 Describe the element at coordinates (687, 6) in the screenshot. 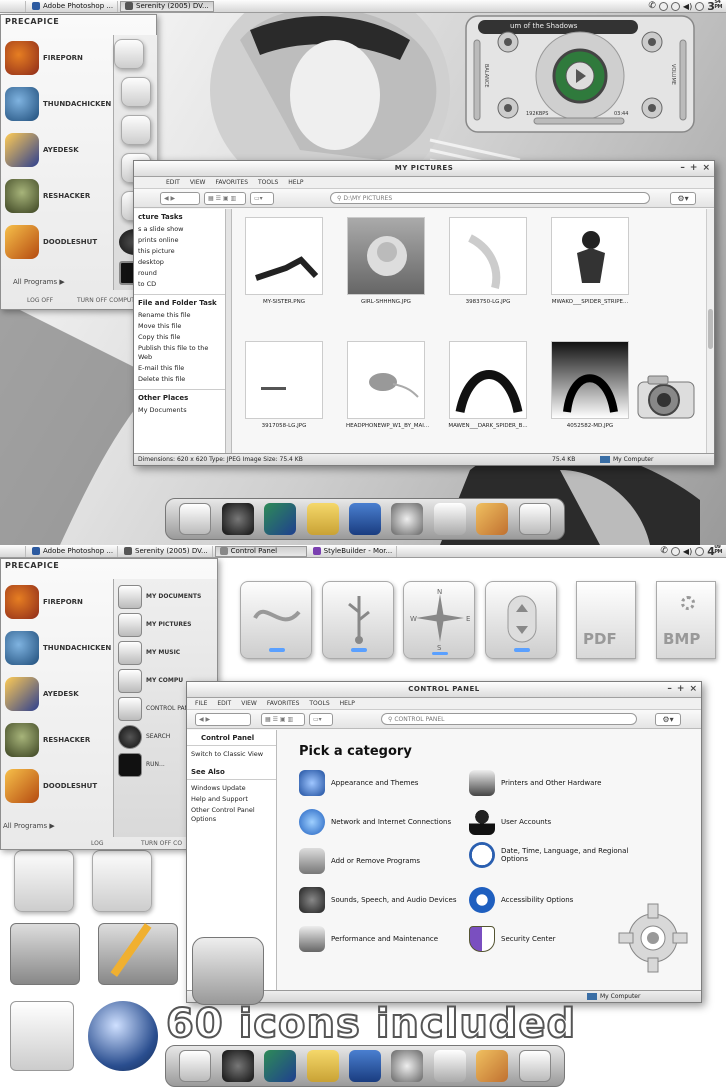

I see `volume-icon: ◀)` at that location.